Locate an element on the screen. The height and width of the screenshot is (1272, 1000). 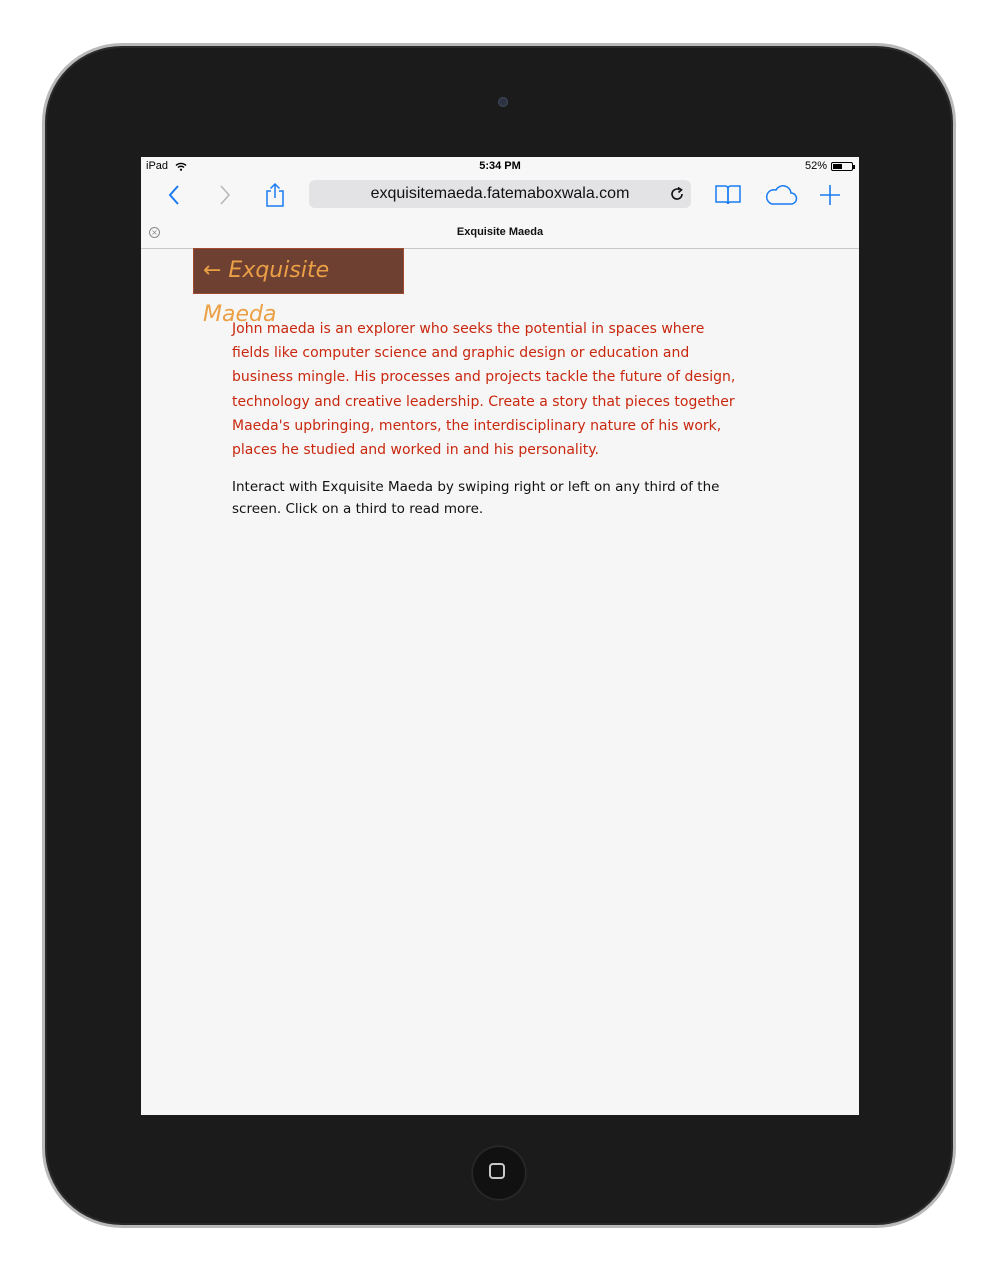
status-time: 5:34 PM is located at coordinates (500, 166).